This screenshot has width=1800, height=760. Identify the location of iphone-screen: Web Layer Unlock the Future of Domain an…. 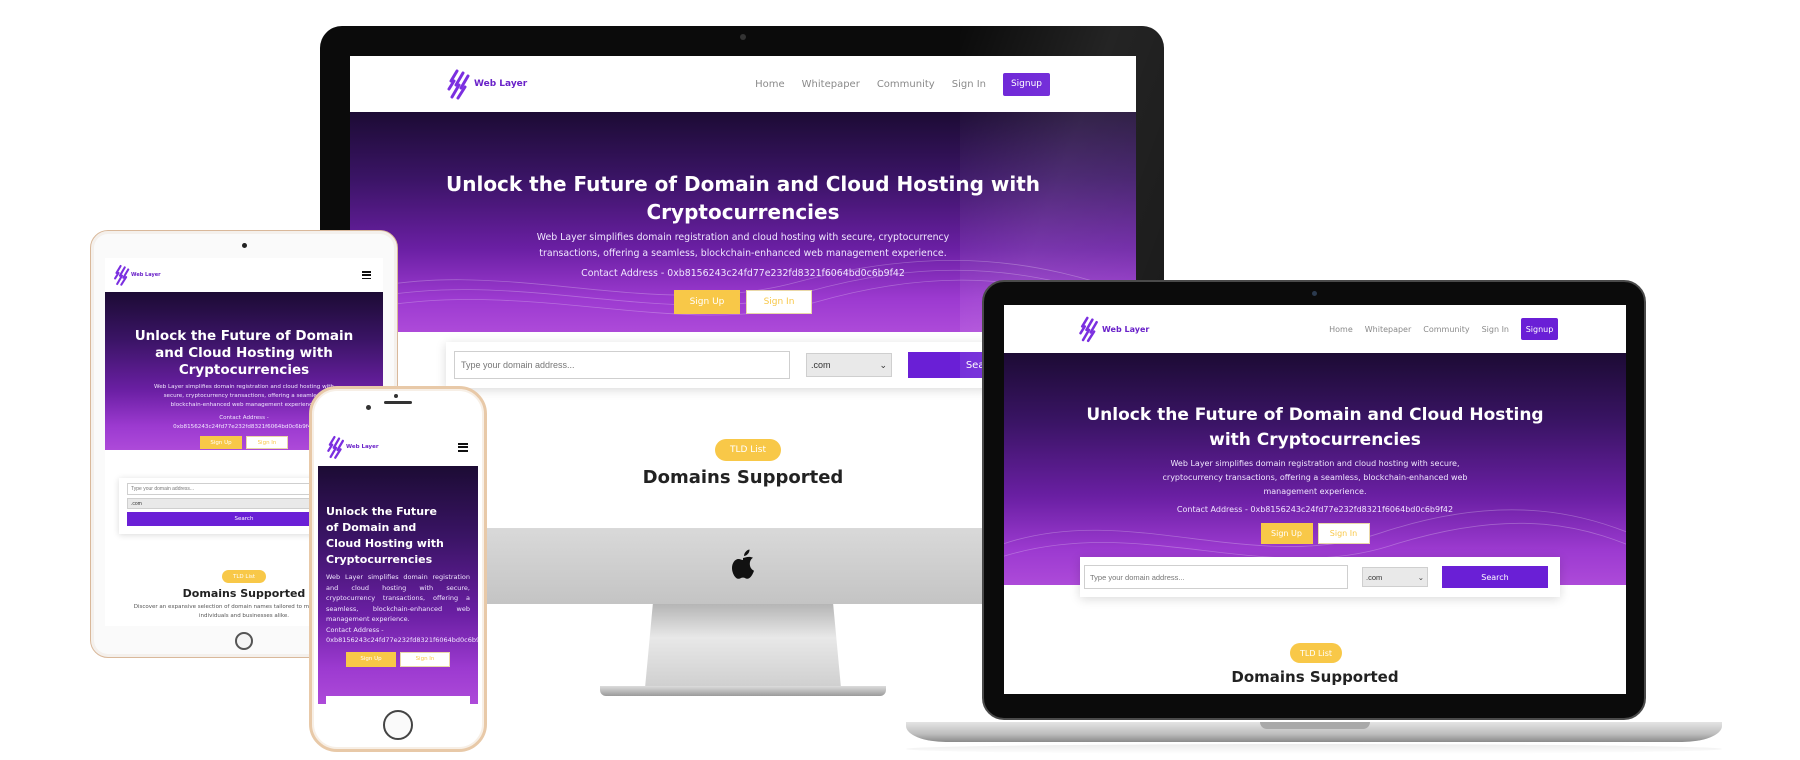
(398, 566).